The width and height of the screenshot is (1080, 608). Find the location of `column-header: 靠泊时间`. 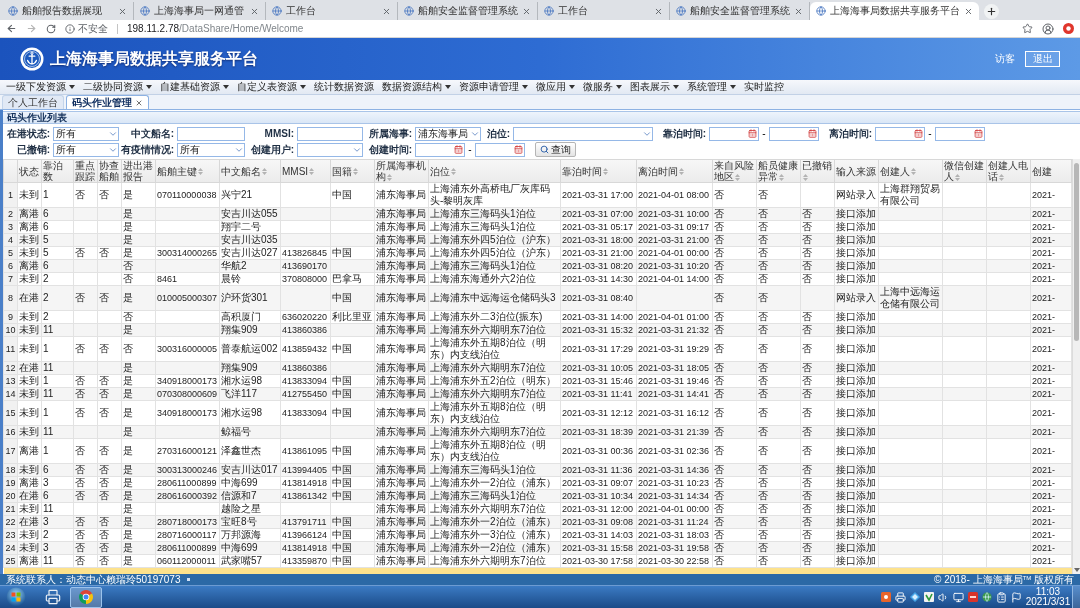

column-header: 靠泊时间 is located at coordinates (598, 171).